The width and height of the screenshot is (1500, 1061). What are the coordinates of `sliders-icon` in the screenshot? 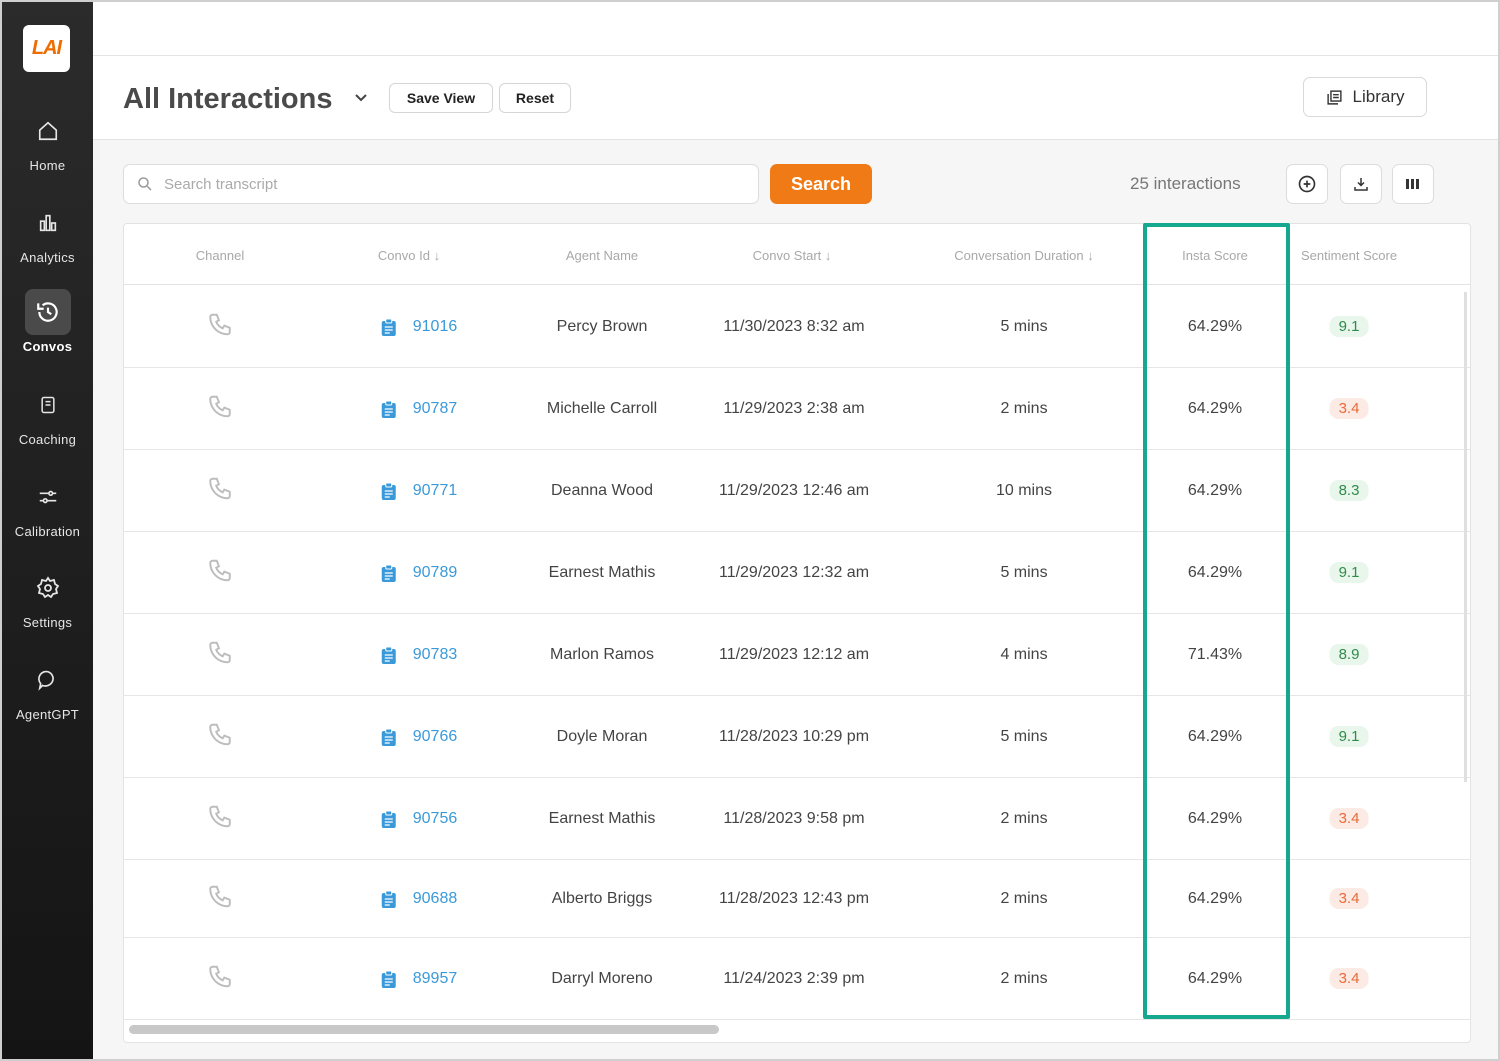 It's located at (48, 497).